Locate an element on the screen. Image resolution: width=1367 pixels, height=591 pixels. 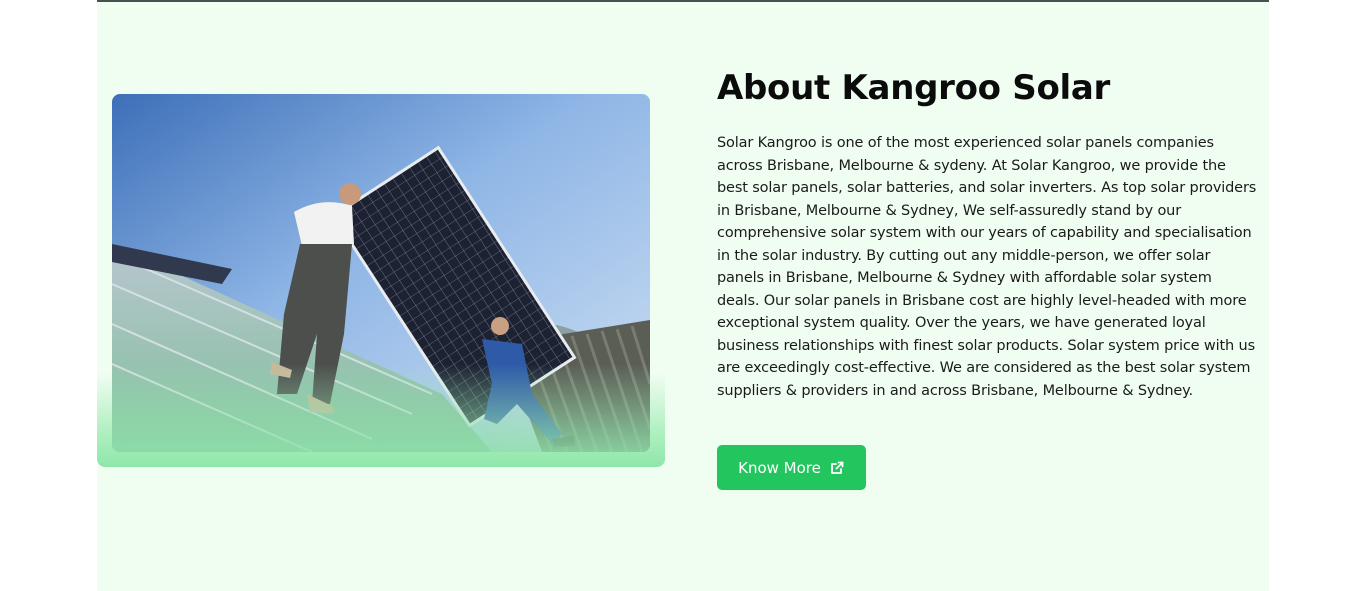
know-more-label: Know More is located at coordinates (779, 467).